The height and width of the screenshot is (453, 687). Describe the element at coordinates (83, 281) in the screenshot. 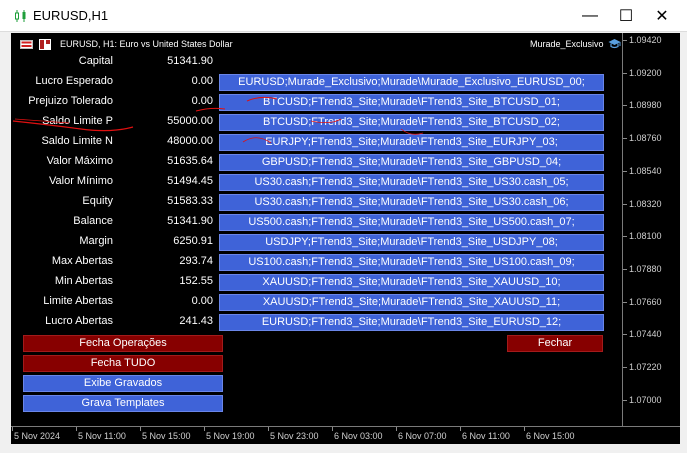

I see `panel-row-label: Min Abertas` at that location.